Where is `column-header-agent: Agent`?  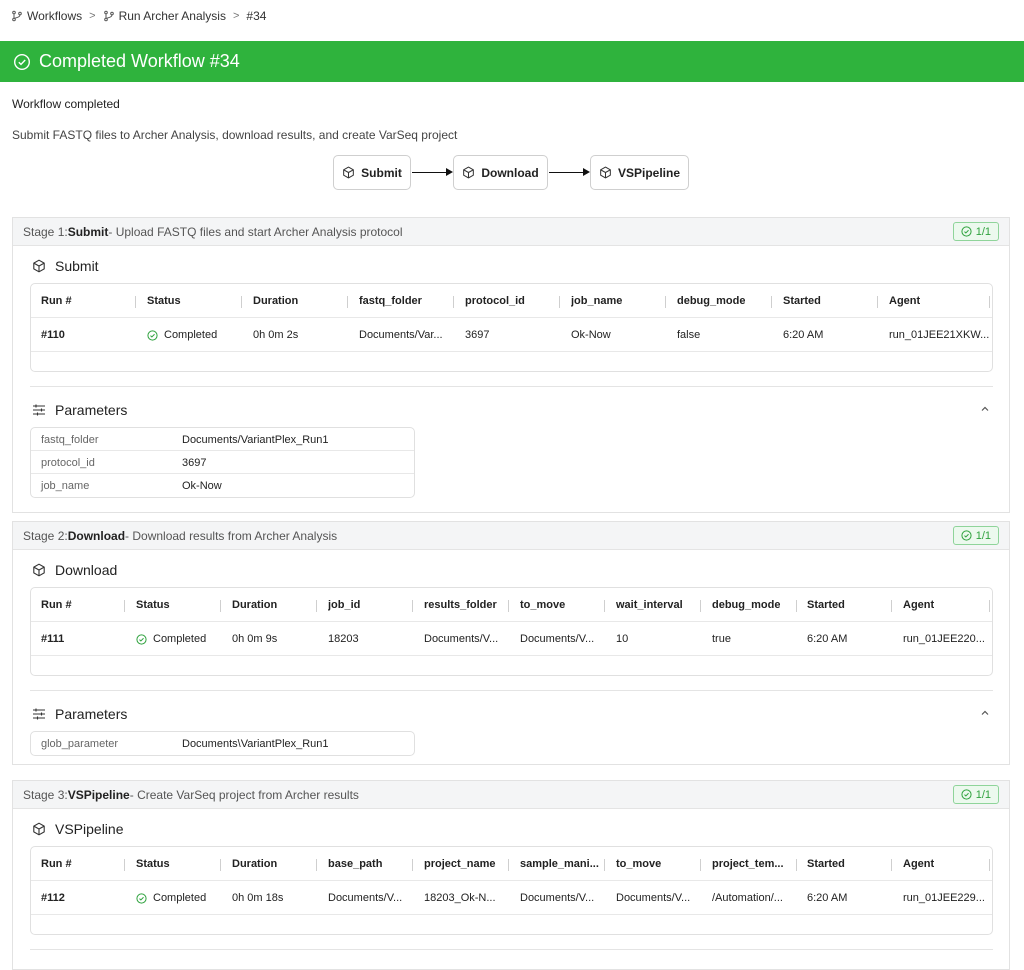 column-header-agent: Agent is located at coordinates (919, 864).